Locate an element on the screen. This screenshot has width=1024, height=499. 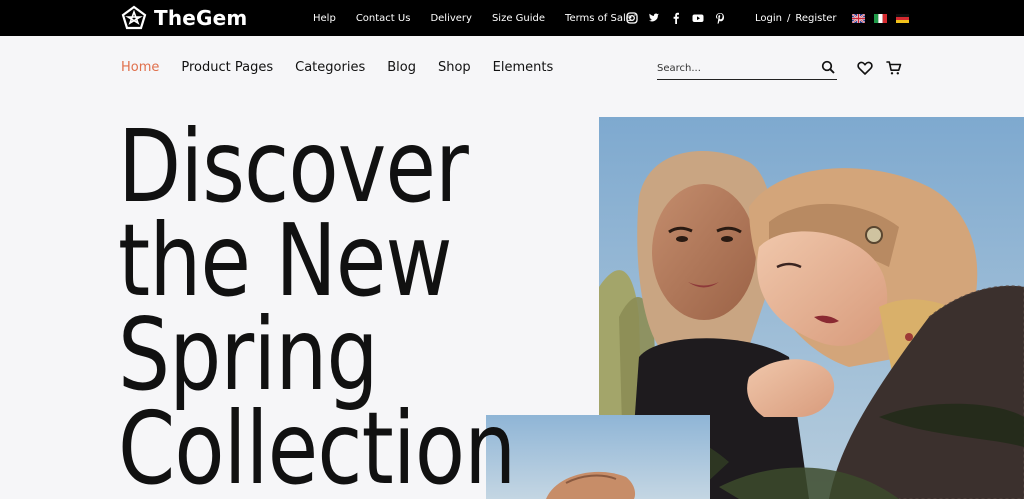
auth-links: Login / Register is located at coordinates (796, 18).